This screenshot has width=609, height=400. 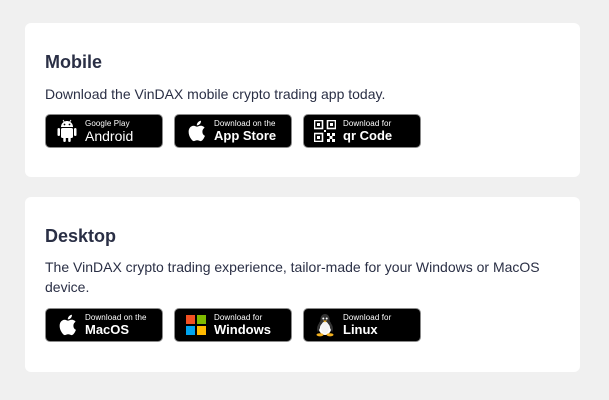 I want to click on macos-button-label: MacOS, so click(x=107, y=329).